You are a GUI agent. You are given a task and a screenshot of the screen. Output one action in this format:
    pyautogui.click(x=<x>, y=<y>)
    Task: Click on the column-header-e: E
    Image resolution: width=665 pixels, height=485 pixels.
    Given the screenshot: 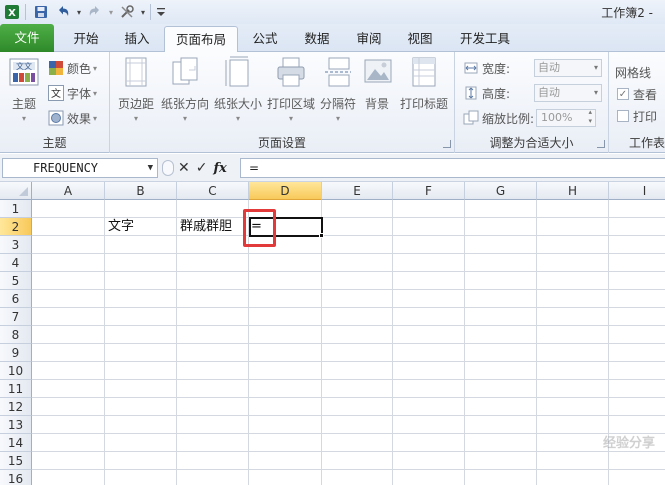 What is the action you would take?
    pyautogui.click(x=357, y=191)
    